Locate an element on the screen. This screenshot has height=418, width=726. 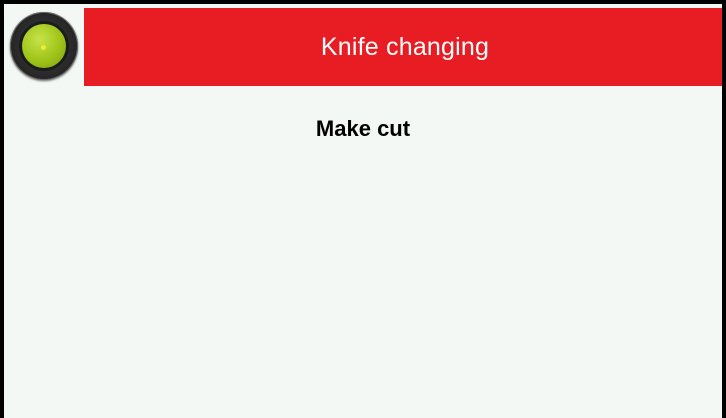
knob-indicator-dot is located at coordinates (43, 47).